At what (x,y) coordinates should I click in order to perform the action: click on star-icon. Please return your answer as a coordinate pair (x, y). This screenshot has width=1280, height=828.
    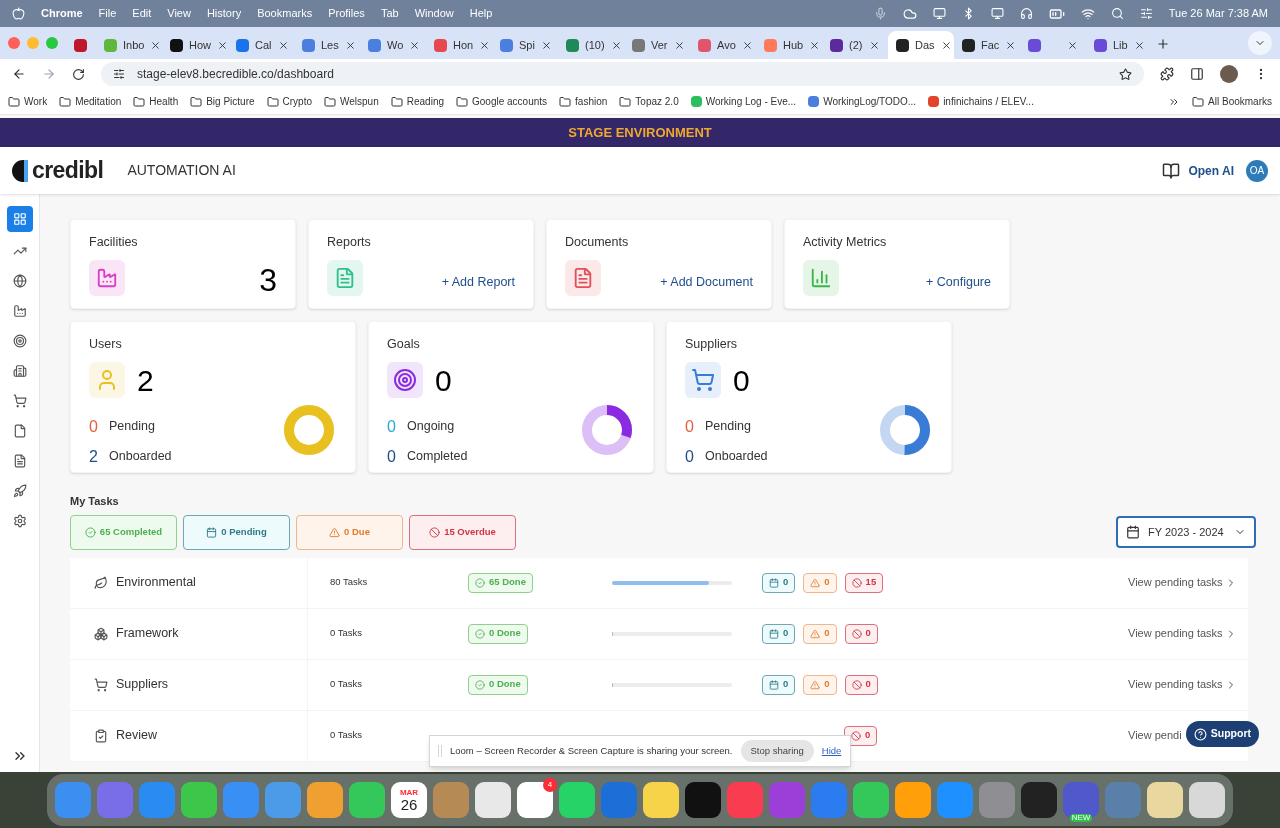
    Looking at the image, I should click on (1125, 74).